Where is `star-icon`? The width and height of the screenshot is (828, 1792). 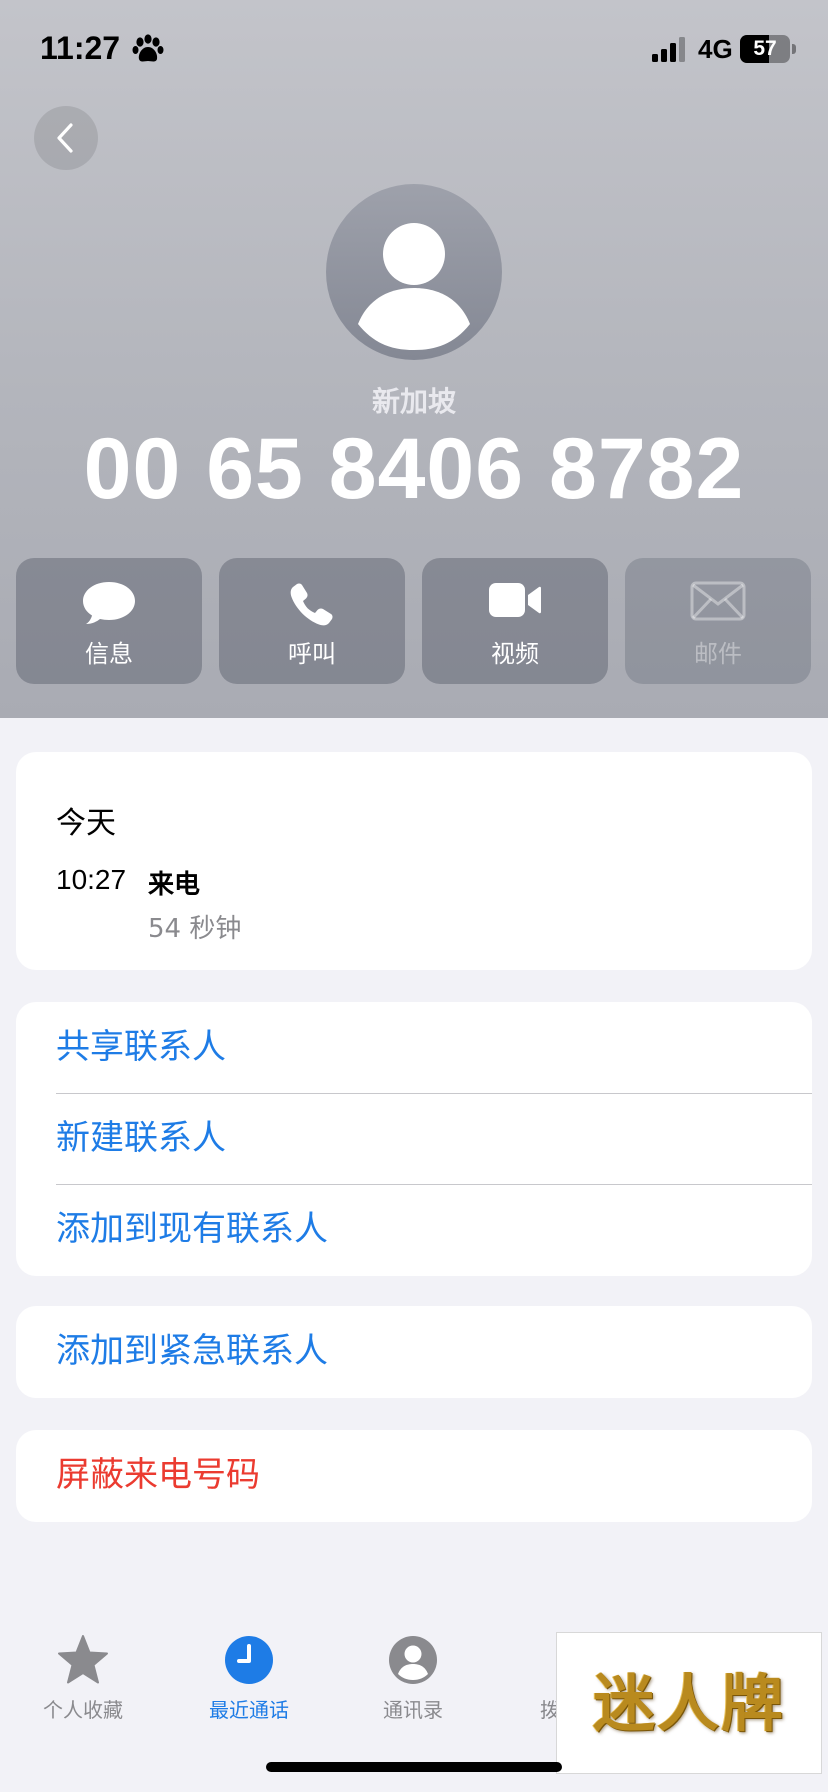
star-icon is located at coordinates (83, 1659).